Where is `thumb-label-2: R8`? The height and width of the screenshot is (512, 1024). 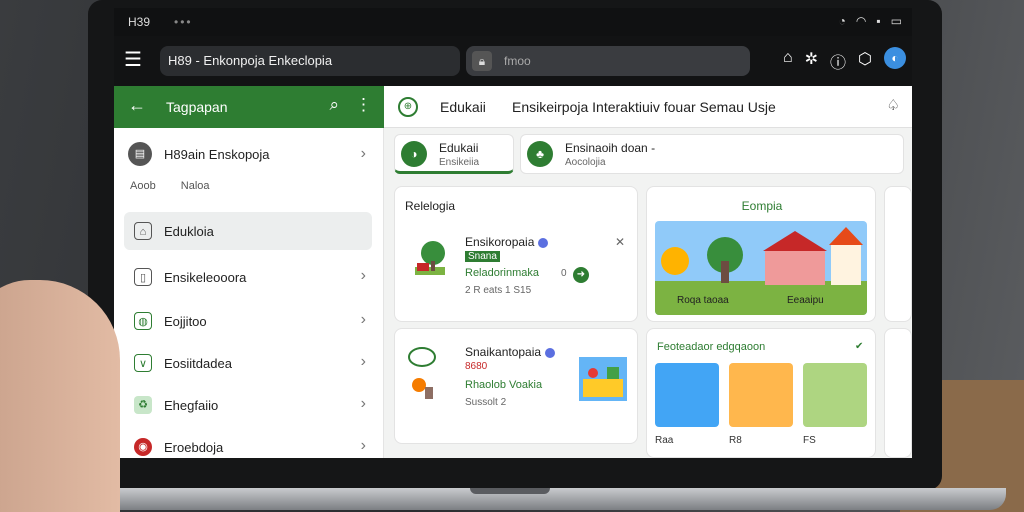 thumb-label-2: R8 is located at coordinates (735, 440).